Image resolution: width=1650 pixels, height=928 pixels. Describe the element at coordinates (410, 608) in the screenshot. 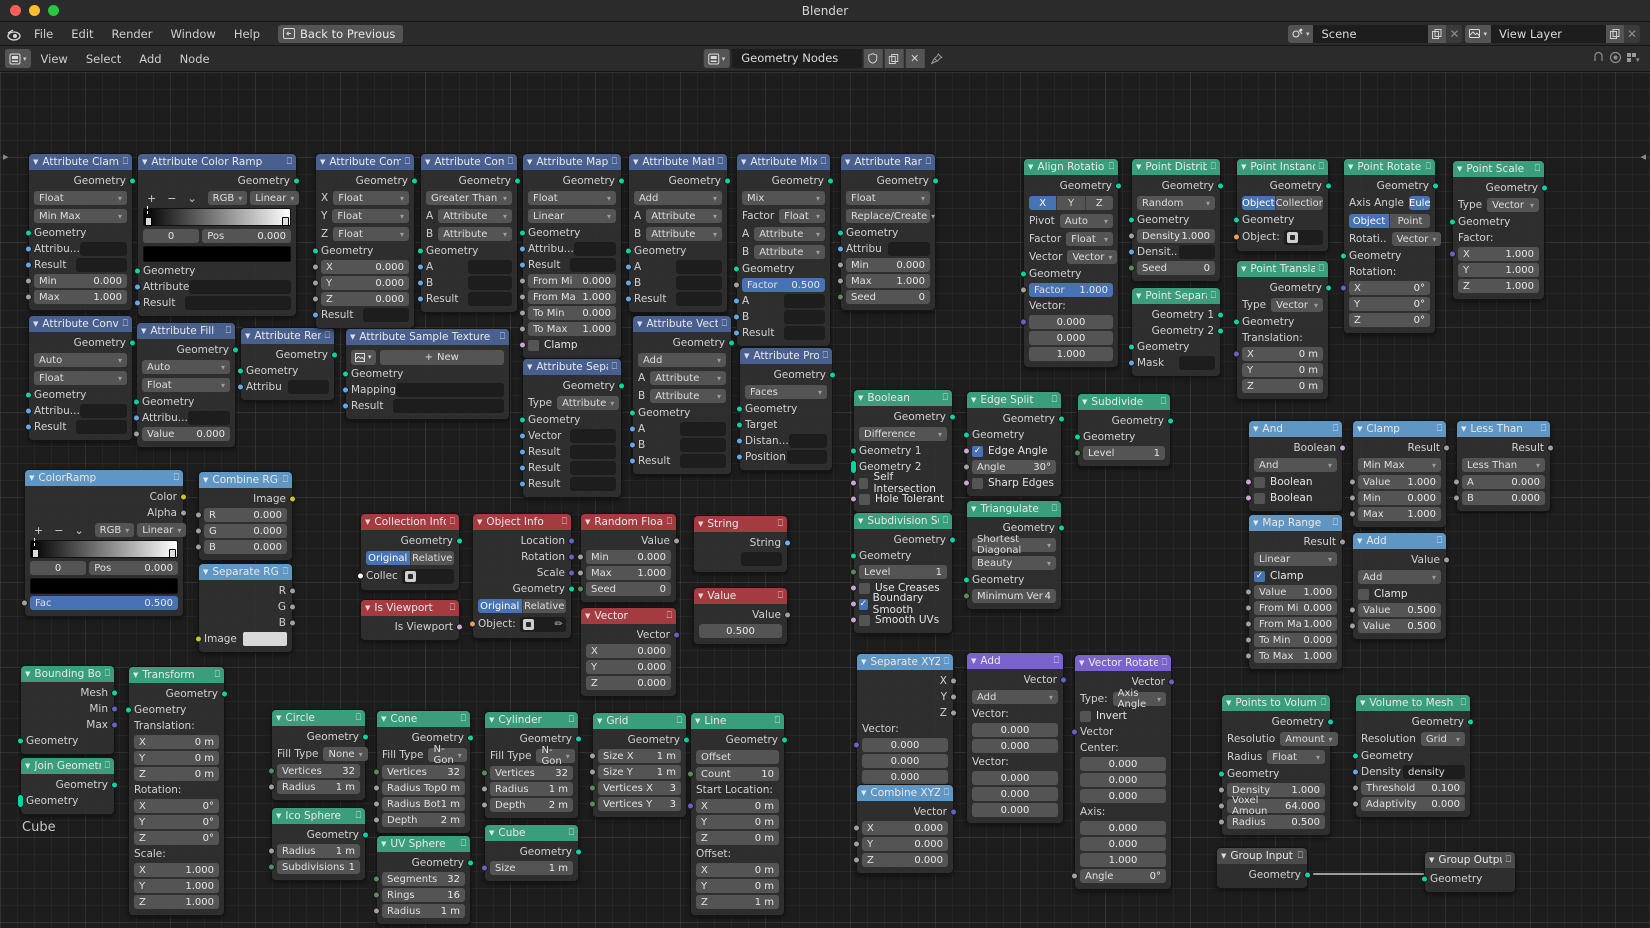

I see `node-header: ▼ Is Viewport ⎕` at that location.